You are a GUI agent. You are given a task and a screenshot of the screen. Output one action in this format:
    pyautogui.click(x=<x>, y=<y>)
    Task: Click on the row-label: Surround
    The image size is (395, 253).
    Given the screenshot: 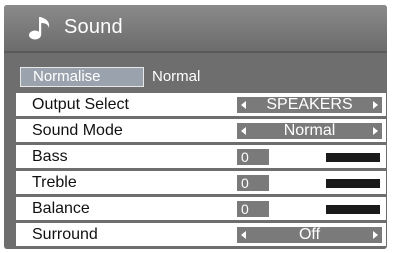 What is the action you would take?
    pyautogui.click(x=65, y=234)
    